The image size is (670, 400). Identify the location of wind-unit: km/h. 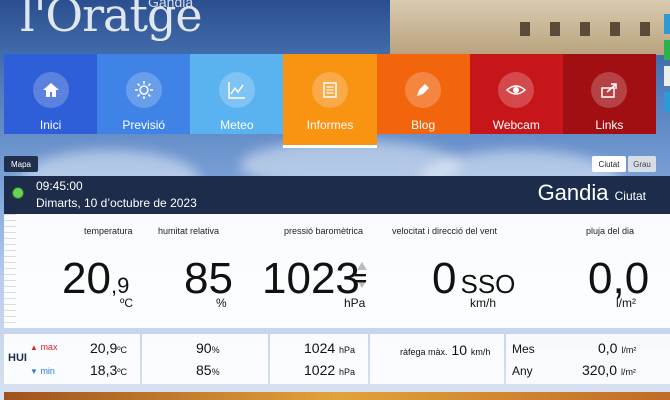
(483, 303).